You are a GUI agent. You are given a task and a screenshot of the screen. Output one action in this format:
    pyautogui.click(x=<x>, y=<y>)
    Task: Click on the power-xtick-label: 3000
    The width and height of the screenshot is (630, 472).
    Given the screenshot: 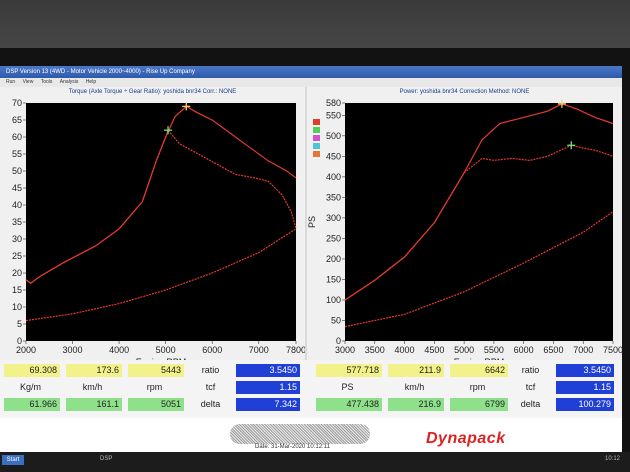 What is the action you would take?
    pyautogui.click(x=345, y=350)
    